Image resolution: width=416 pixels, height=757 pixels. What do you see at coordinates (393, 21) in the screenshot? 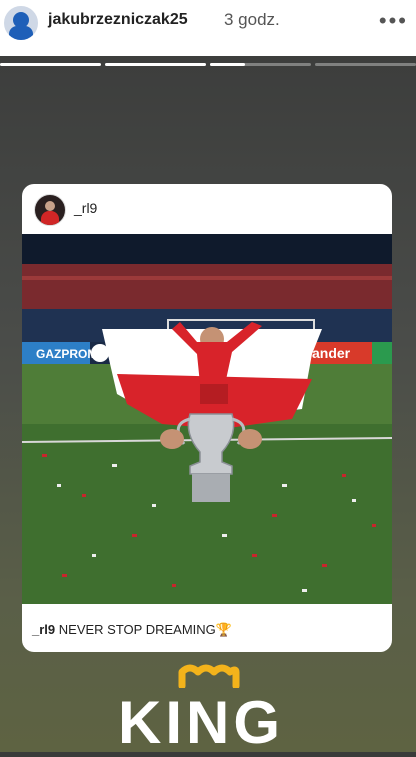
I see `more-horizontal-icon: •••` at bounding box center [393, 21].